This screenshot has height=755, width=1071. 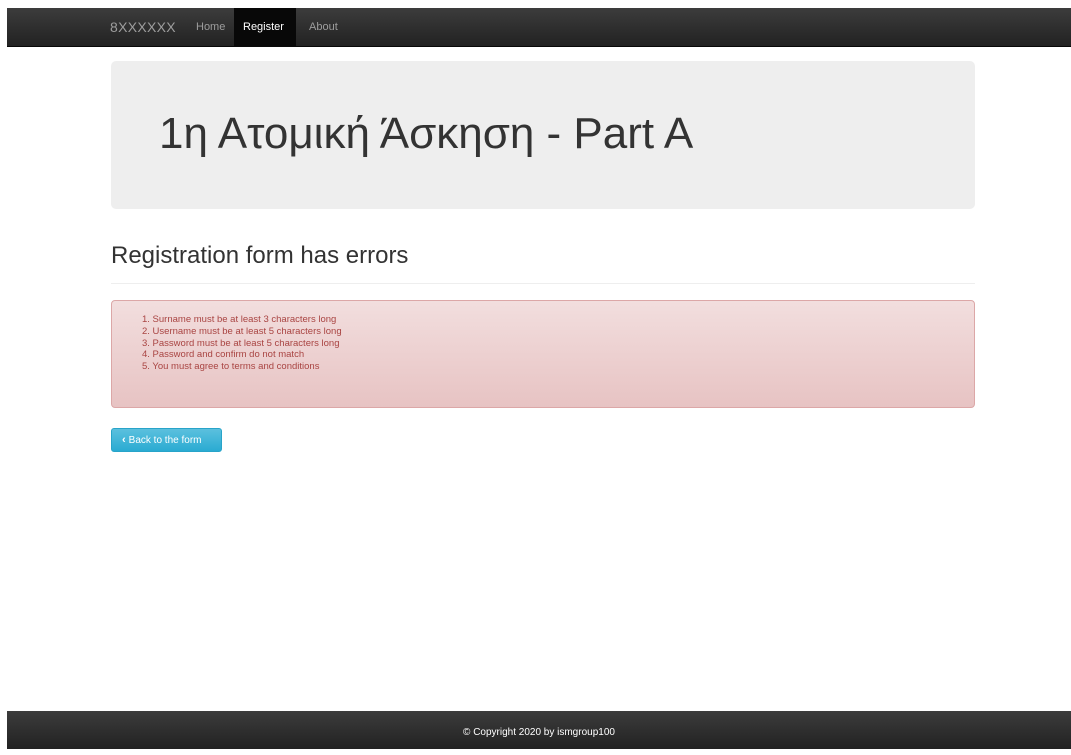 I want to click on back-button-label: Back to the form, so click(x=165, y=440).